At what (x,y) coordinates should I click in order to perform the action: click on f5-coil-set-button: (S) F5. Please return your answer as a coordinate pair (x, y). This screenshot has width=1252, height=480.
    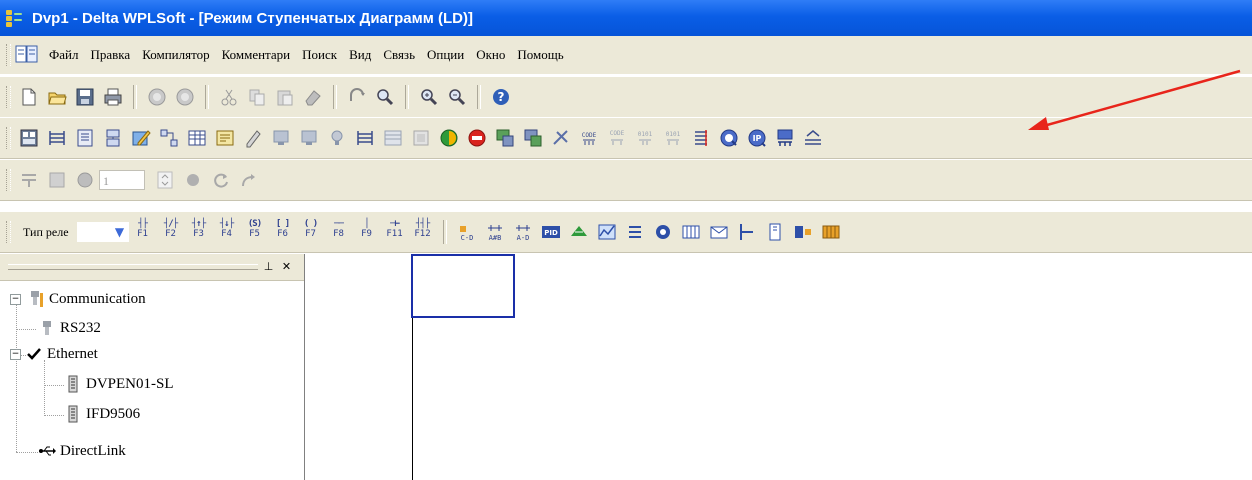
    Looking at the image, I should click on (255, 232).